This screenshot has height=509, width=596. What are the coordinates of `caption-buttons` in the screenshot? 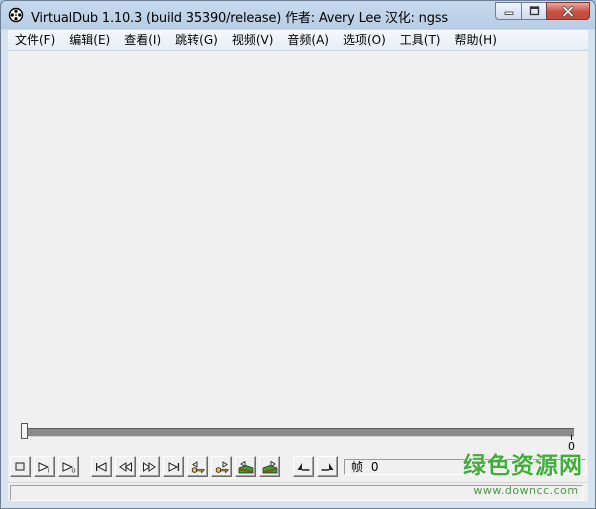 It's located at (542, 11).